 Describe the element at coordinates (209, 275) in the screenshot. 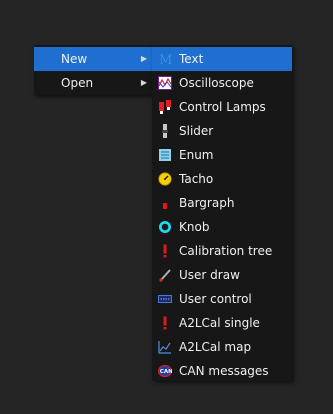

I see `submenu-item-label: User draw` at that location.